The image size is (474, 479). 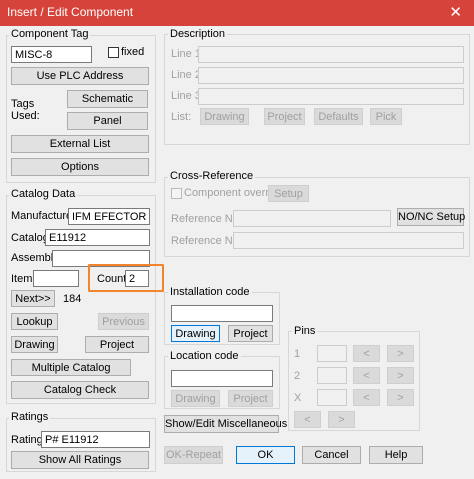 What do you see at coordinates (50, 34) in the screenshot?
I see `component-tag-group-label: Component Tag` at bounding box center [50, 34].